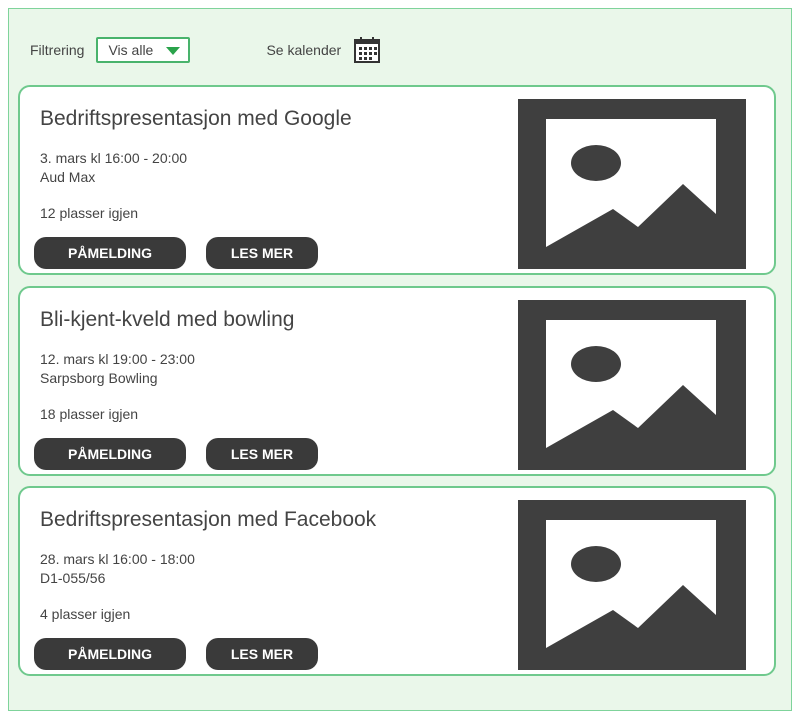 The image size is (800, 717). Describe the element at coordinates (167, 319) in the screenshot. I see `event-title: Bli-kjent-kveld med bowling` at that location.